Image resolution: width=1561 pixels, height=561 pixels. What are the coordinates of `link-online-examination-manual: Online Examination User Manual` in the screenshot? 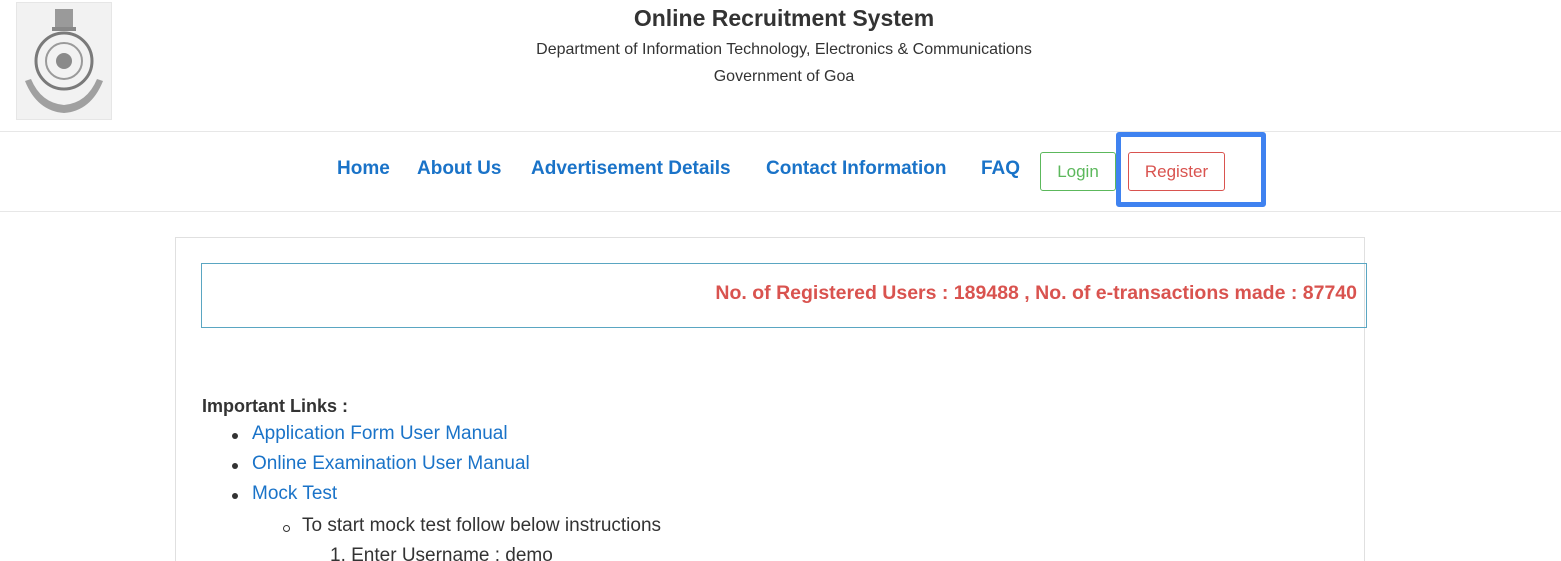 It's located at (391, 464).